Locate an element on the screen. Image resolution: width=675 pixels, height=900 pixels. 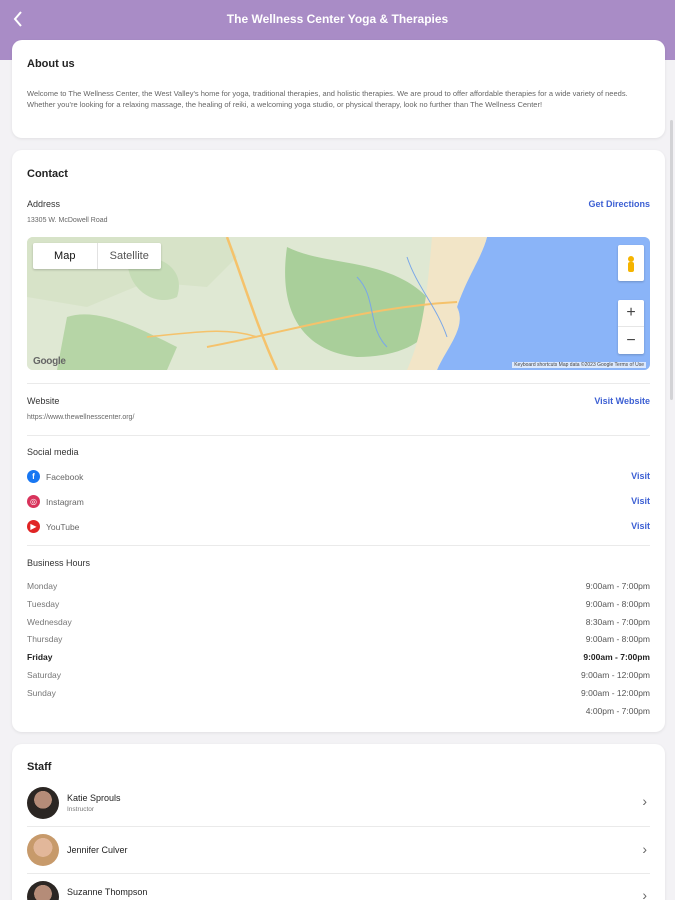
youtube-label: YouTube is located at coordinates (63, 527).